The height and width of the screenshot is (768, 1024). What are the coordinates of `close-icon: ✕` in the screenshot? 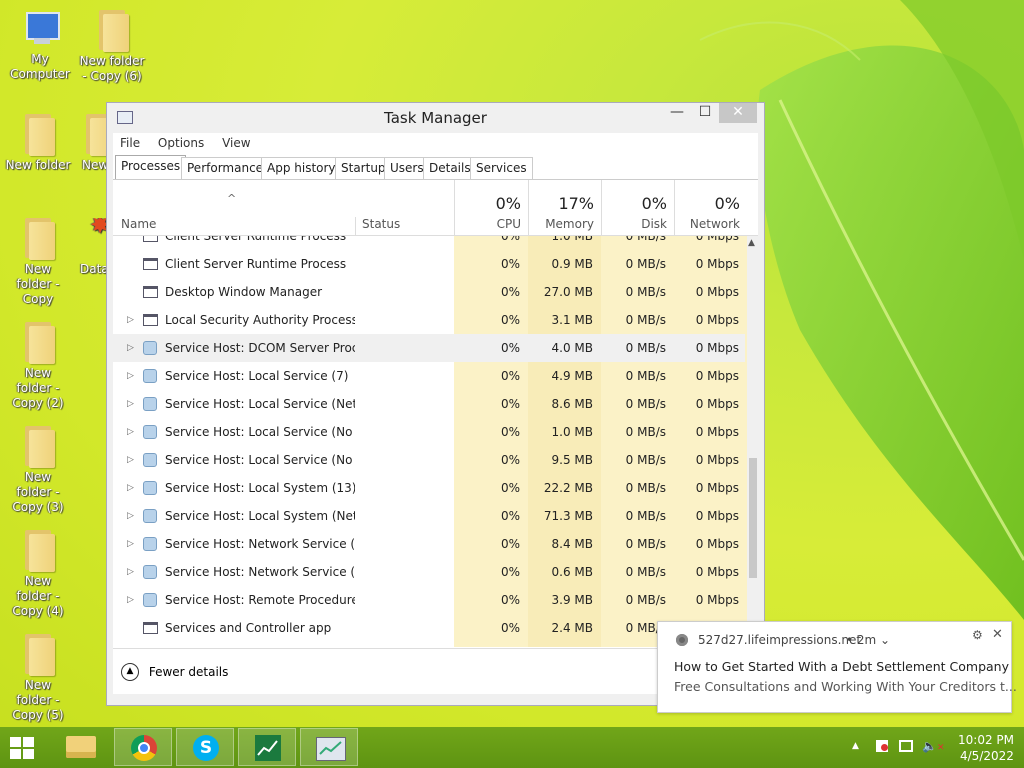 It's located at (997, 634).